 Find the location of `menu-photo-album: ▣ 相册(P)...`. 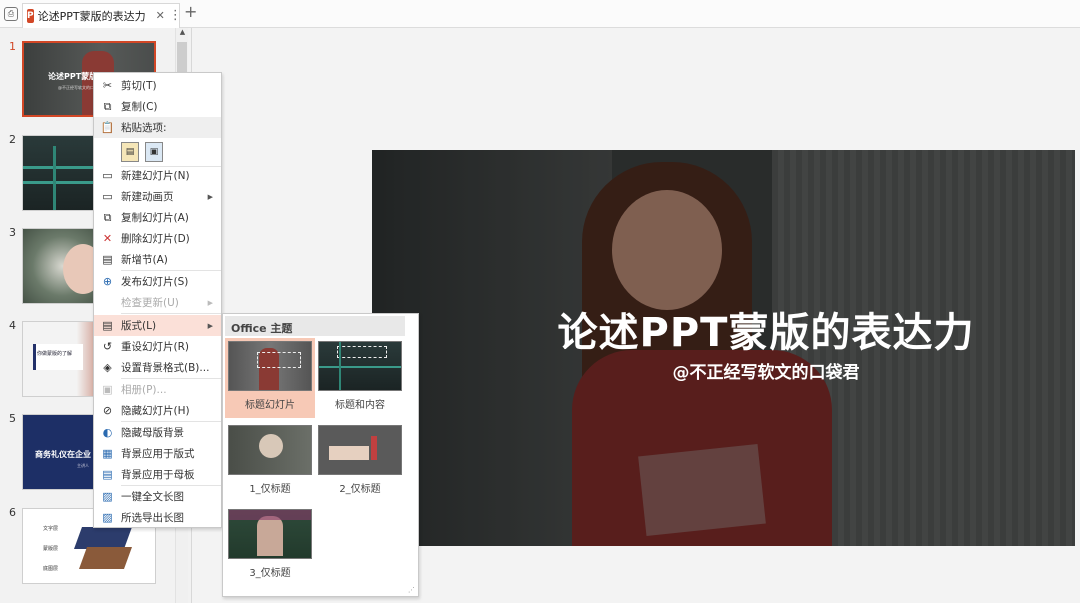

menu-photo-album: ▣ 相册(P)... is located at coordinates (157, 389).